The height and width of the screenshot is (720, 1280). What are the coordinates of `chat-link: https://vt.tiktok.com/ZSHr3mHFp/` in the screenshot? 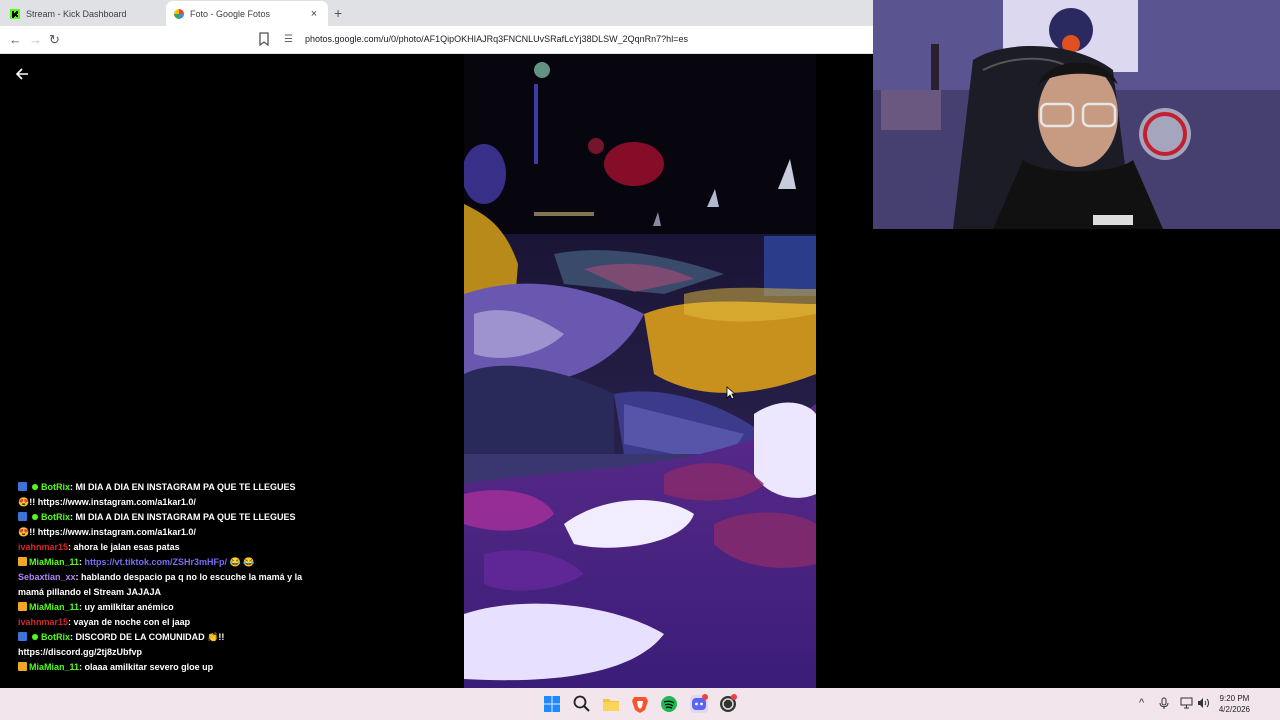 It's located at (156, 562).